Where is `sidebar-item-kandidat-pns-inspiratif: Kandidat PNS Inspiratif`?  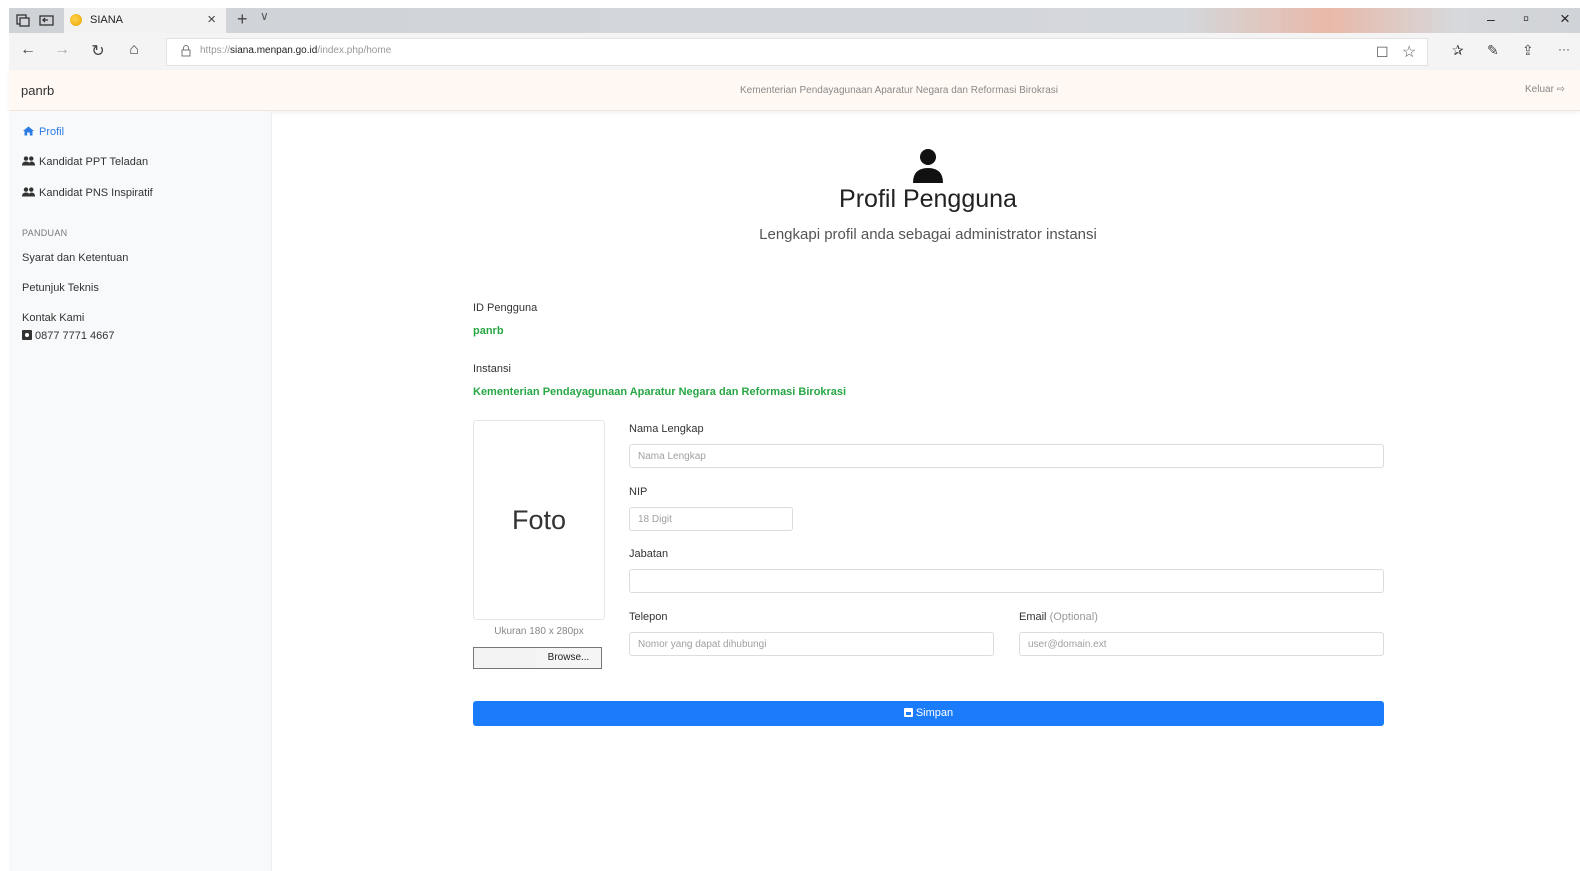 sidebar-item-kandidat-pns-inspiratif: Kandidat PNS Inspiratif is located at coordinates (87, 193).